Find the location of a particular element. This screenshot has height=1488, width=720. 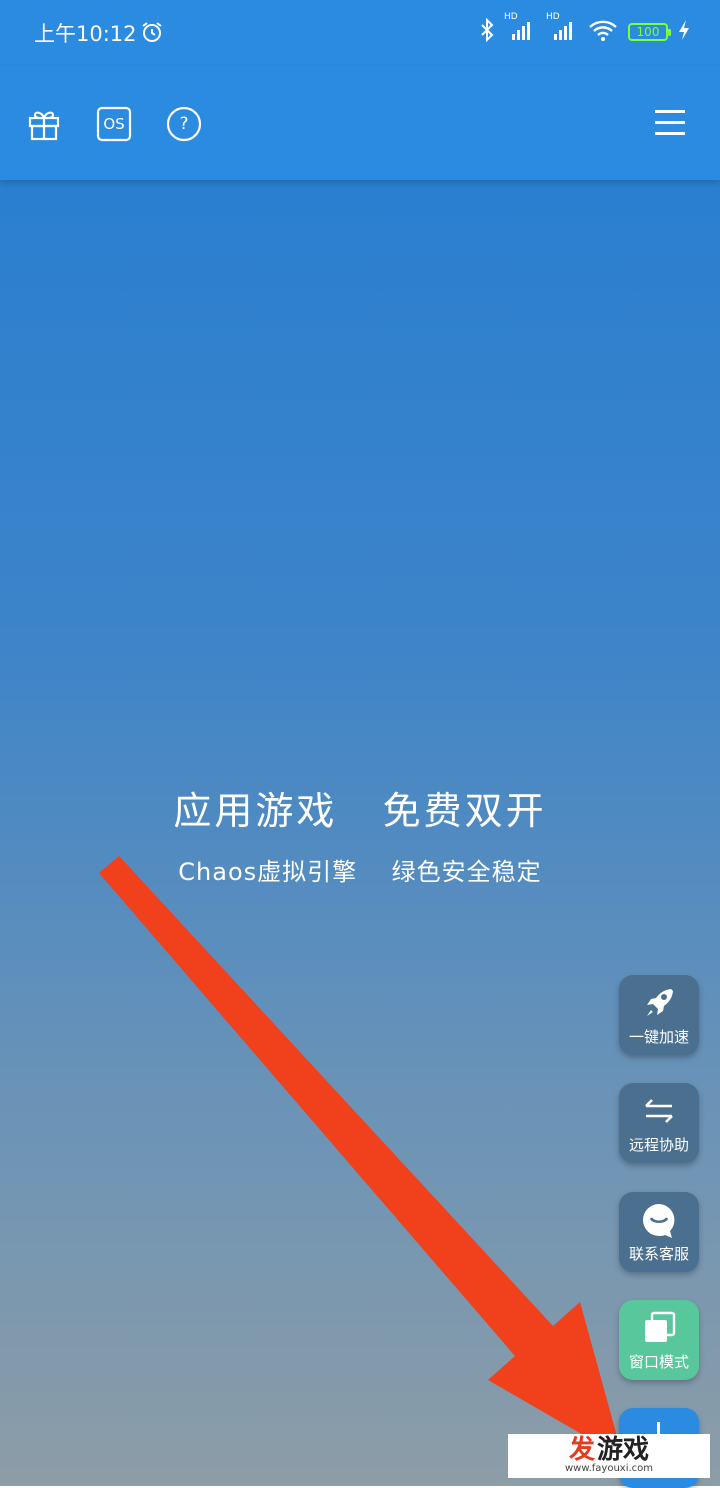

help-label: ? is located at coordinates (184, 124).